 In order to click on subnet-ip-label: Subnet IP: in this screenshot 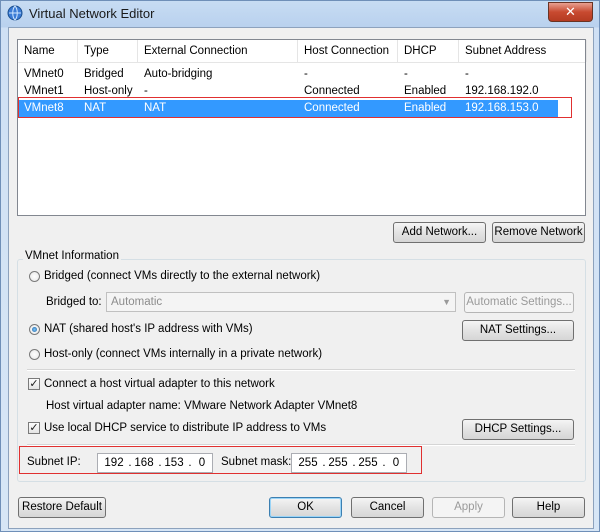, I will do `click(54, 462)`.